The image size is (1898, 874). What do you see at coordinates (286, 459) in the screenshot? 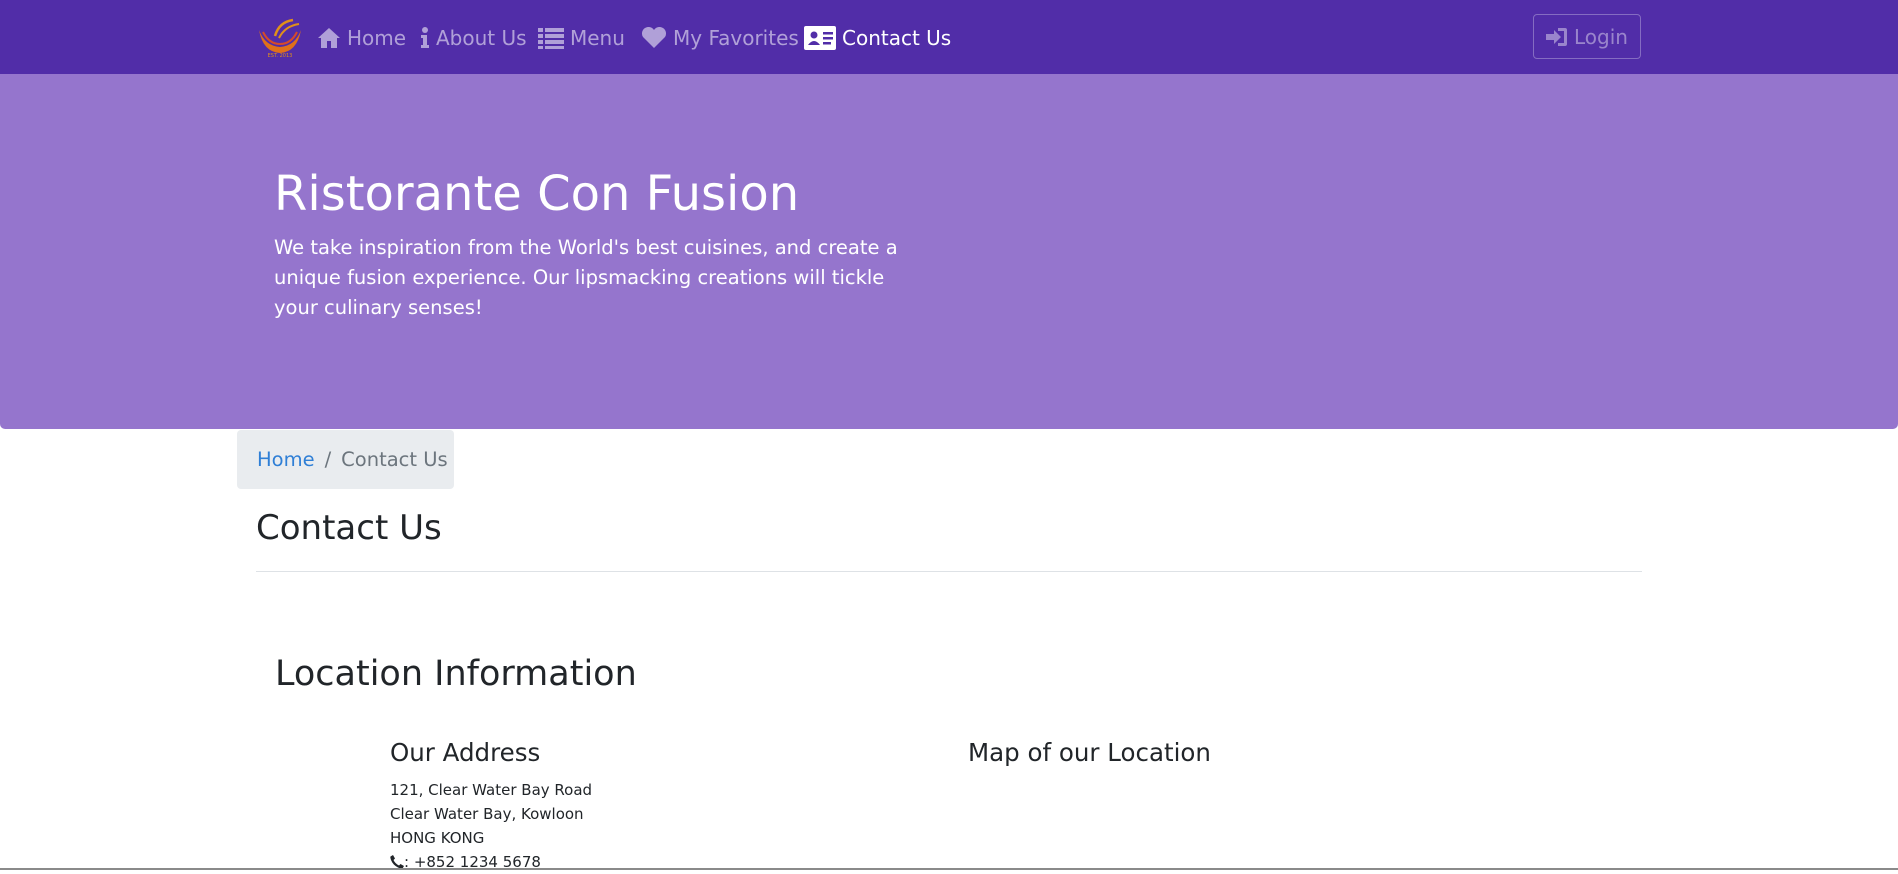
I see `breadcrumb-home-link: Home` at bounding box center [286, 459].